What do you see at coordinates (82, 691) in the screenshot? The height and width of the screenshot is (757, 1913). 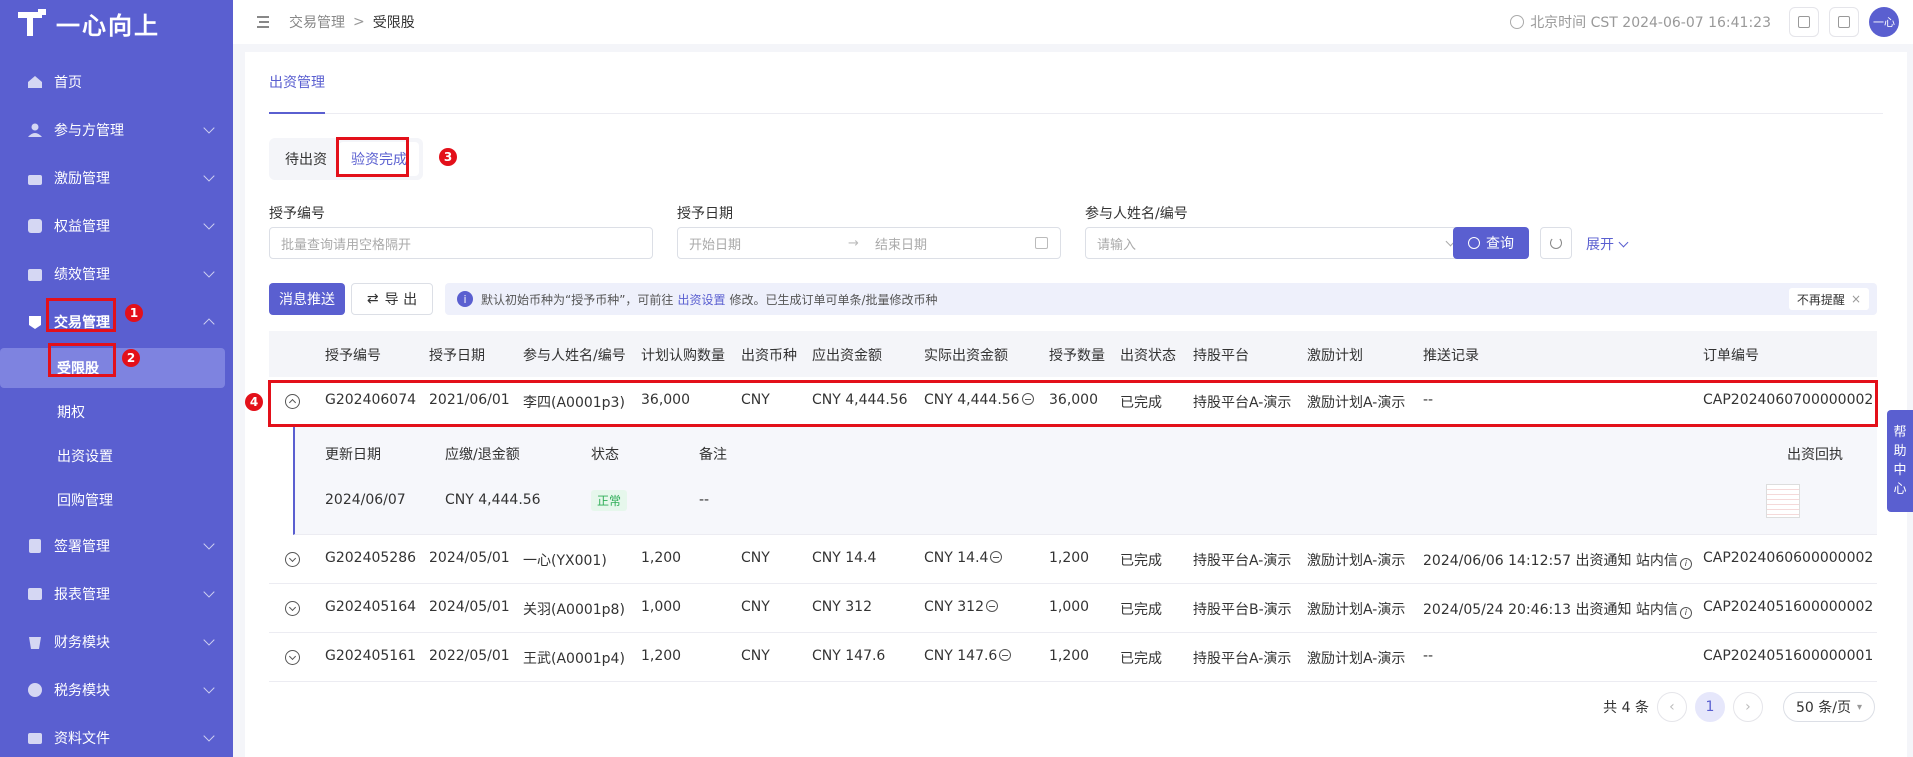 I see `sidebar-item-label: 税务模块` at bounding box center [82, 691].